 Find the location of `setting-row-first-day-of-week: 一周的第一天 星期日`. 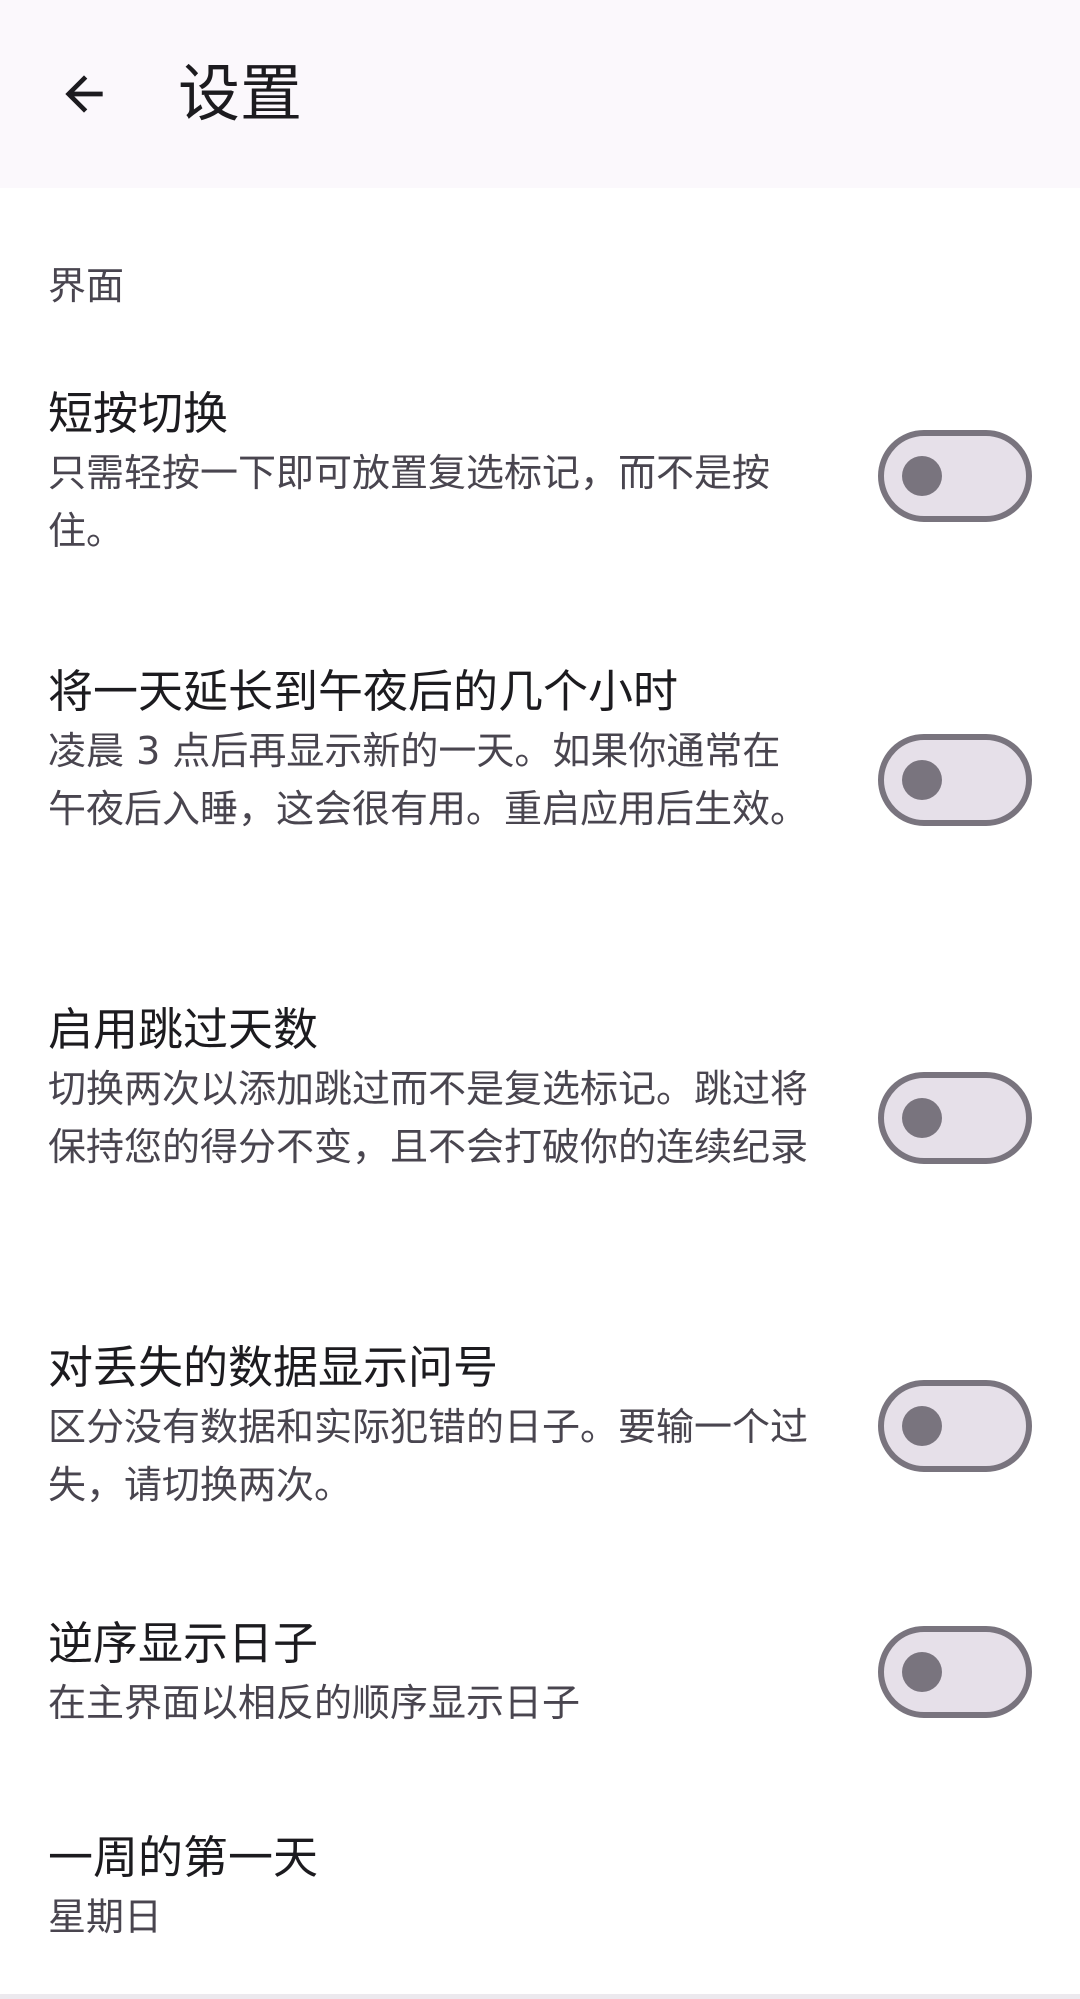

setting-row-first-day-of-week: 一周的第一天 星期日 is located at coordinates (540, 1893).